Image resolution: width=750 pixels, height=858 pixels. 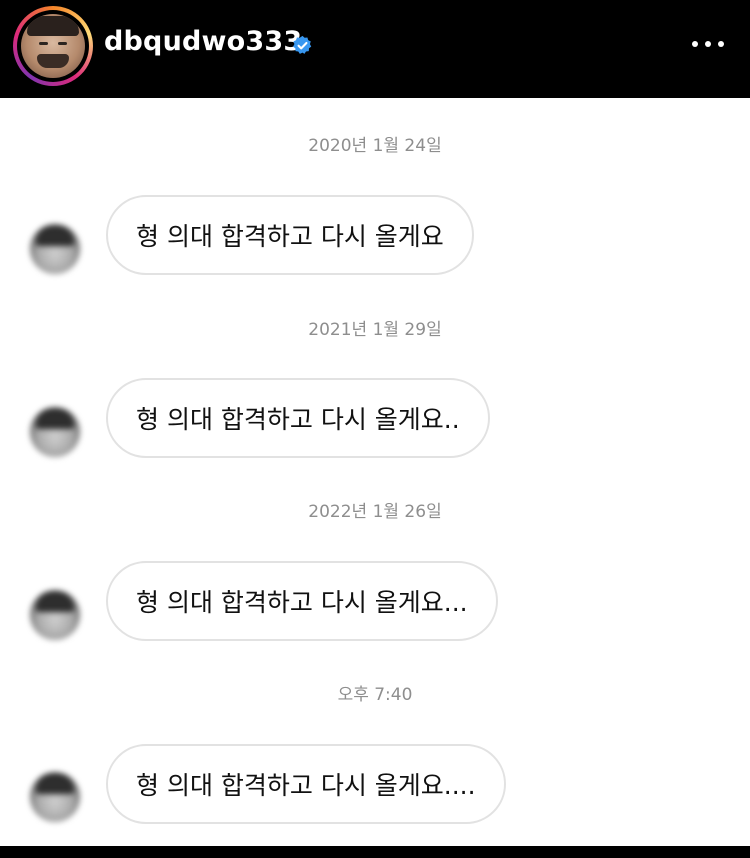 I want to click on message-timestamp: 2021년 1월 29일, so click(x=375, y=330).